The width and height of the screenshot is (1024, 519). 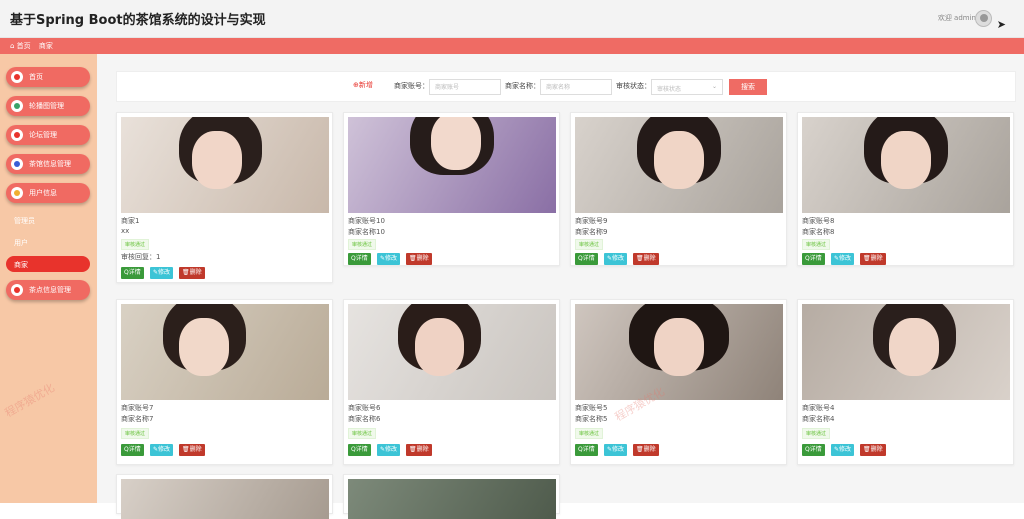 What do you see at coordinates (137, 408) in the screenshot?
I see `merchant-account: 商家账号7` at bounding box center [137, 408].